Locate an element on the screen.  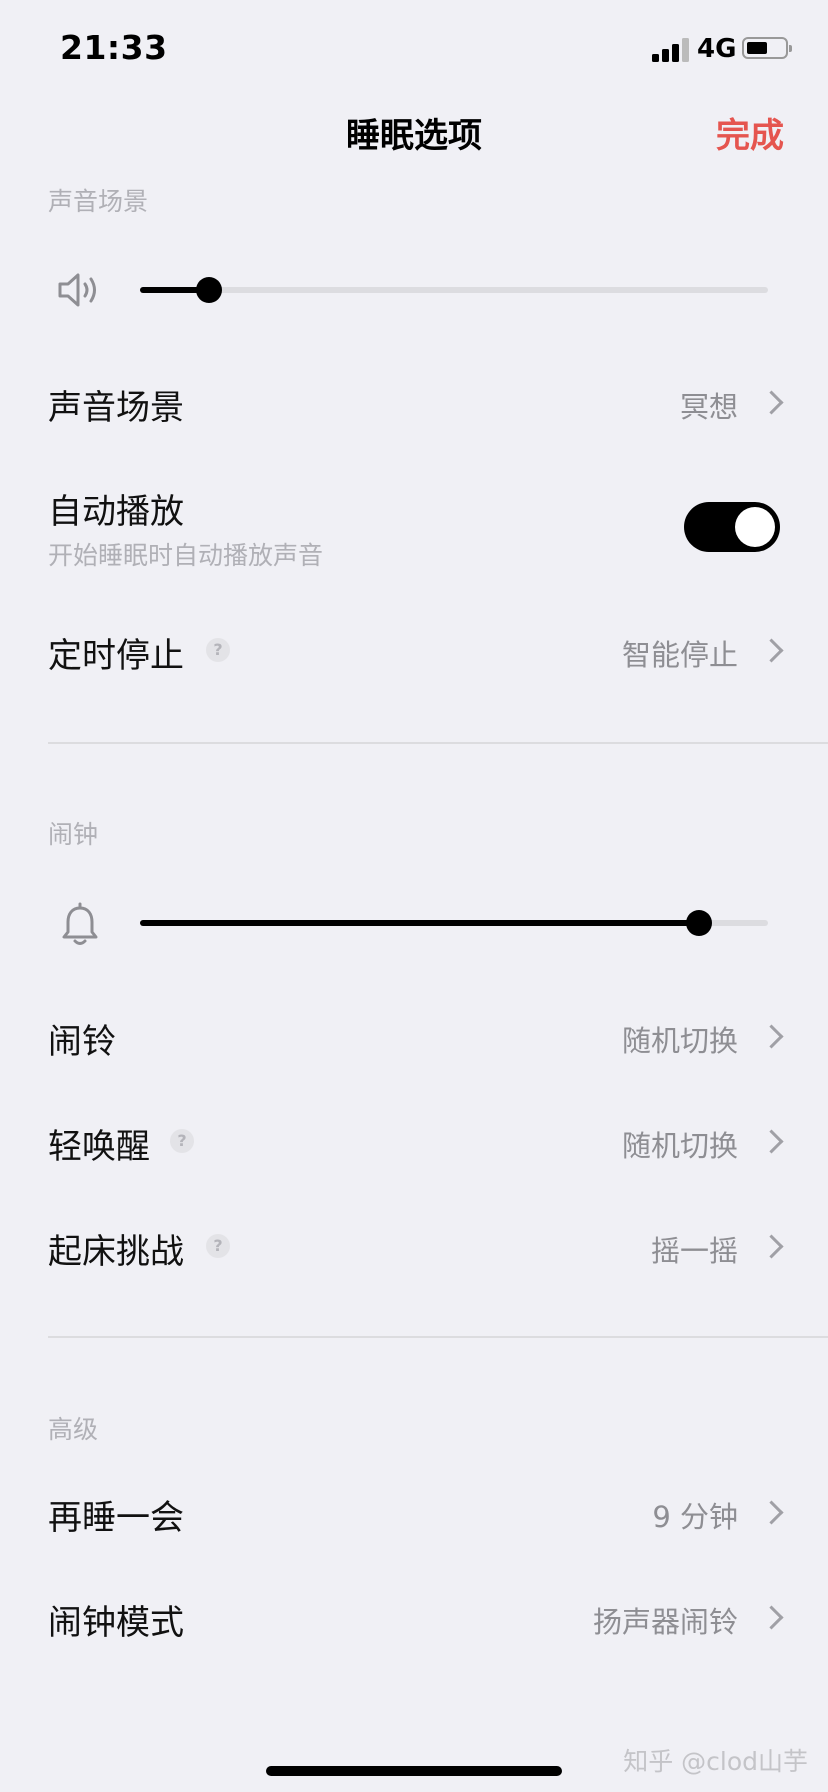
alarm-volume-slider is located at coordinates (454, 923).